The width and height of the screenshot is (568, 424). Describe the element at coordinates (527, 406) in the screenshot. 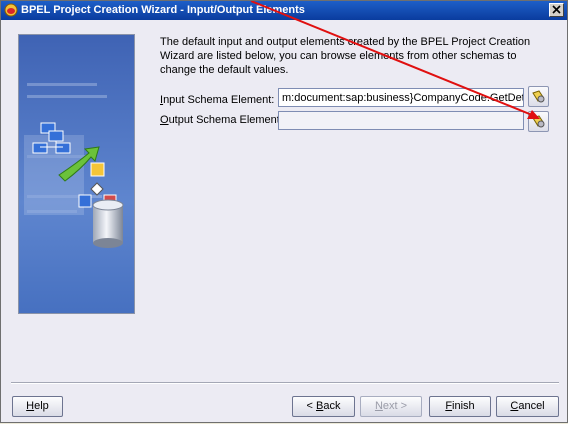

I see `cancel-button: Cancel` at that location.